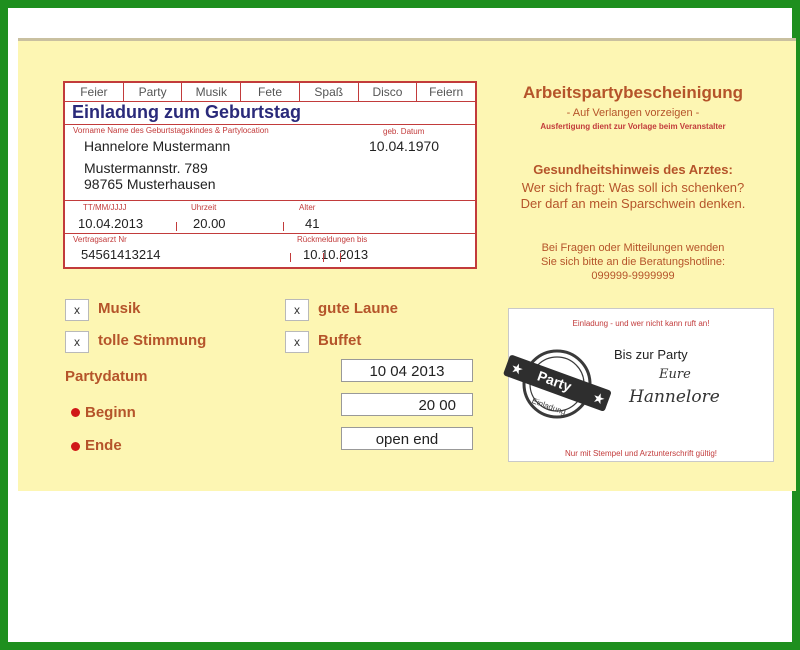  Describe the element at coordinates (404, 146) in the screenshot. I see `birth-date-value: 10.04.1970` at that location.